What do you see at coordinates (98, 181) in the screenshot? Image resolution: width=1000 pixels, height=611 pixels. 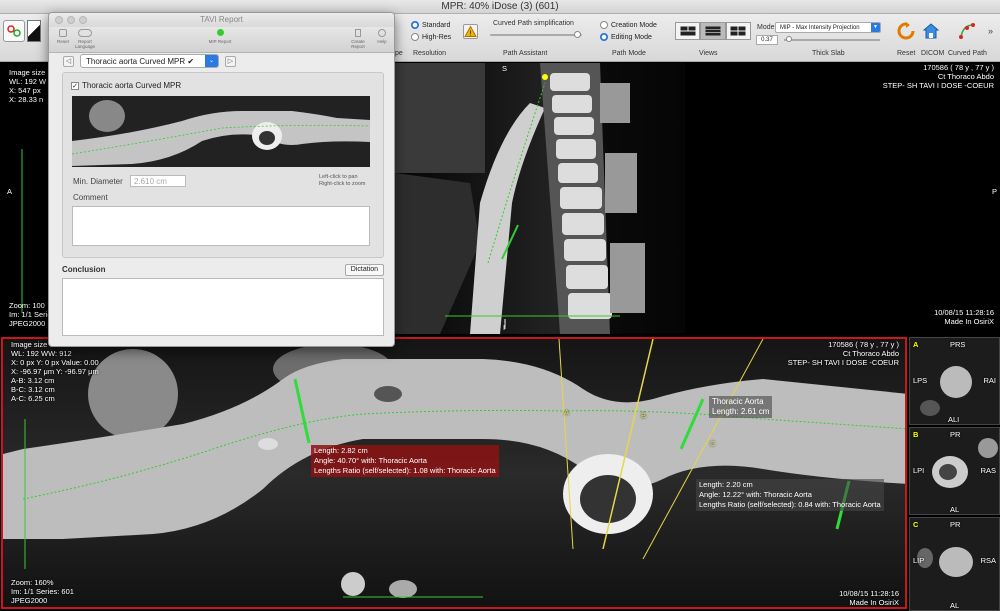 I see `min-diameter-label: Min. Diameter` at bounding box center [98, 181].